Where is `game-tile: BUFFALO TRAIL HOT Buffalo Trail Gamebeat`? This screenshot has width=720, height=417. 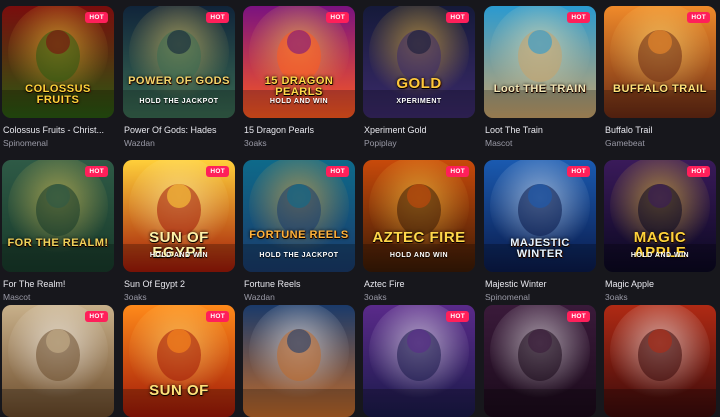
game-tile: BUFFALO TRAIL HOT Buffalo Trail Gamebeat is located at coordinates (660, 77).